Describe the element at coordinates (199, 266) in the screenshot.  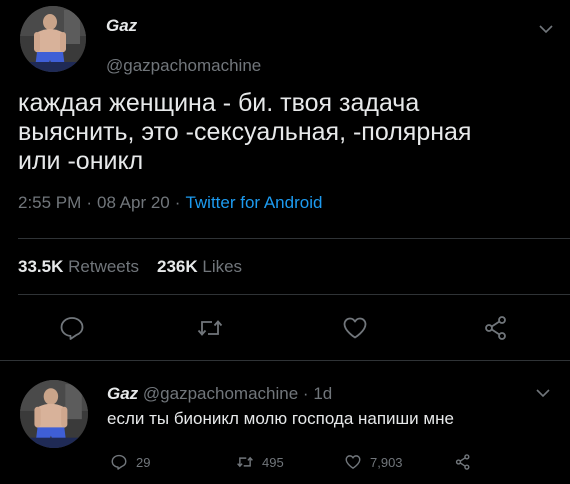
I see `likes-stat: 236K Likes` at that location.